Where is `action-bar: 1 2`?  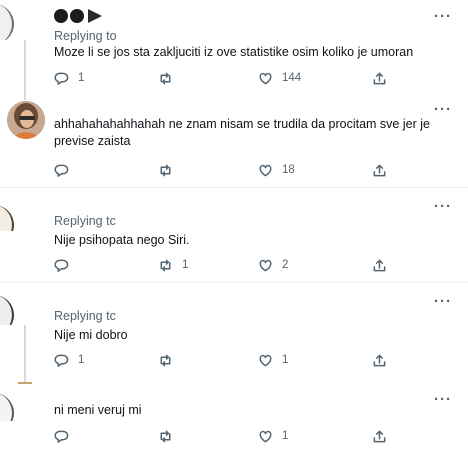
action-bar: 1 2 is located at coordinates (234, 265).